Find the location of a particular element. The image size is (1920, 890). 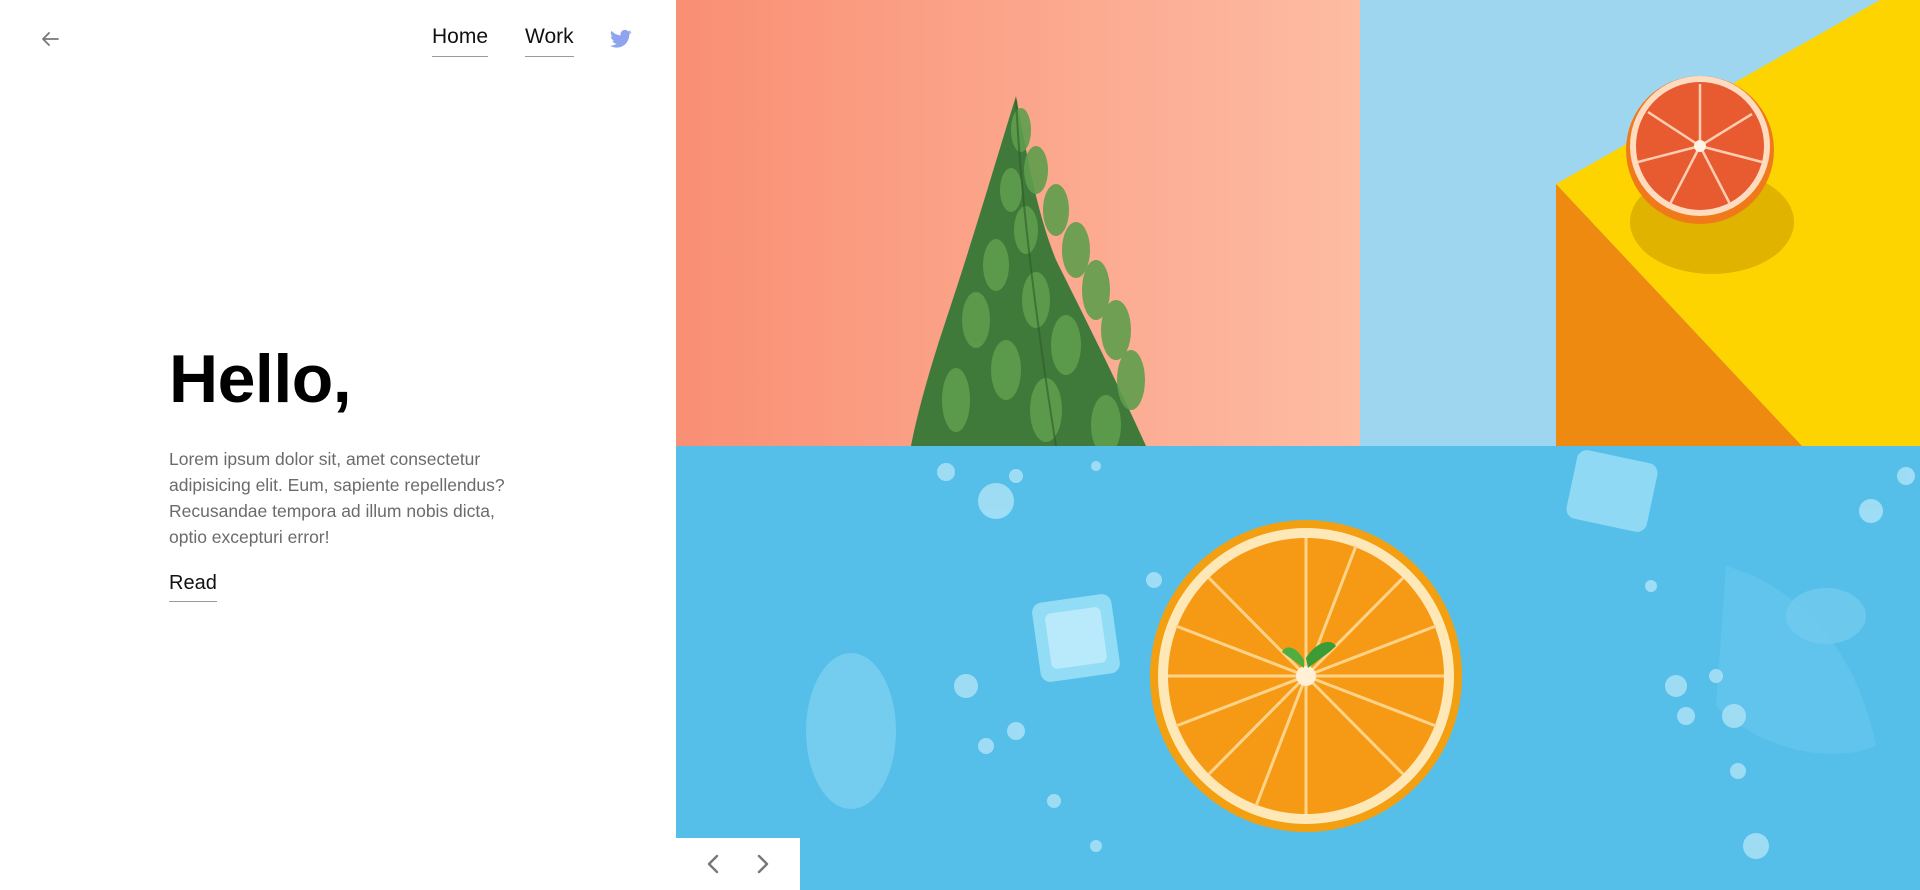

arrow-left-icon is located at coordinates (50, 39).